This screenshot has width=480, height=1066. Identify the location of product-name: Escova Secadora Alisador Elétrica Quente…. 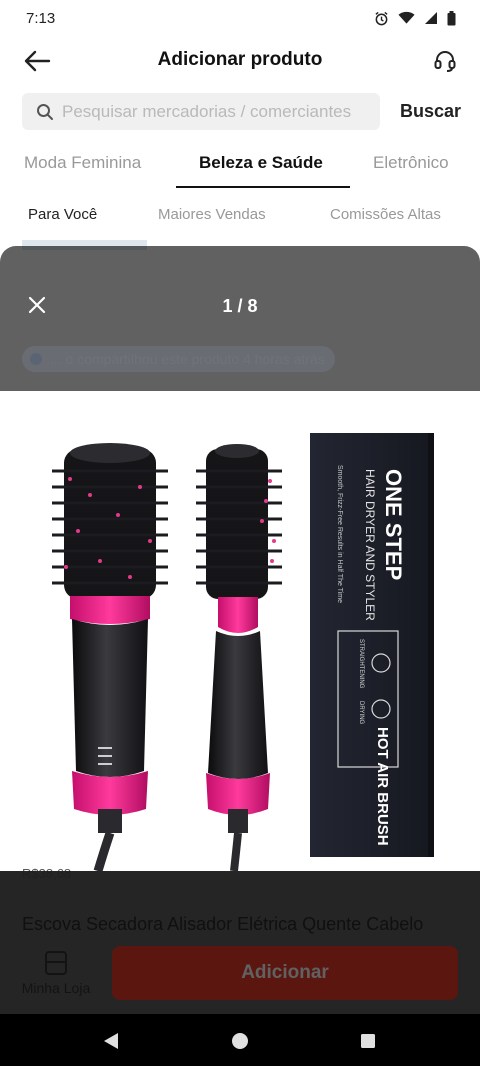
(223, 924).